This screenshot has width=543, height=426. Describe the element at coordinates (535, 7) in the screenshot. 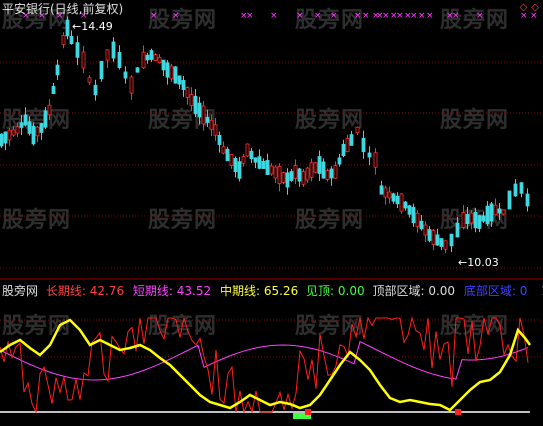

I see `collapse-icon: ◇` at that location.